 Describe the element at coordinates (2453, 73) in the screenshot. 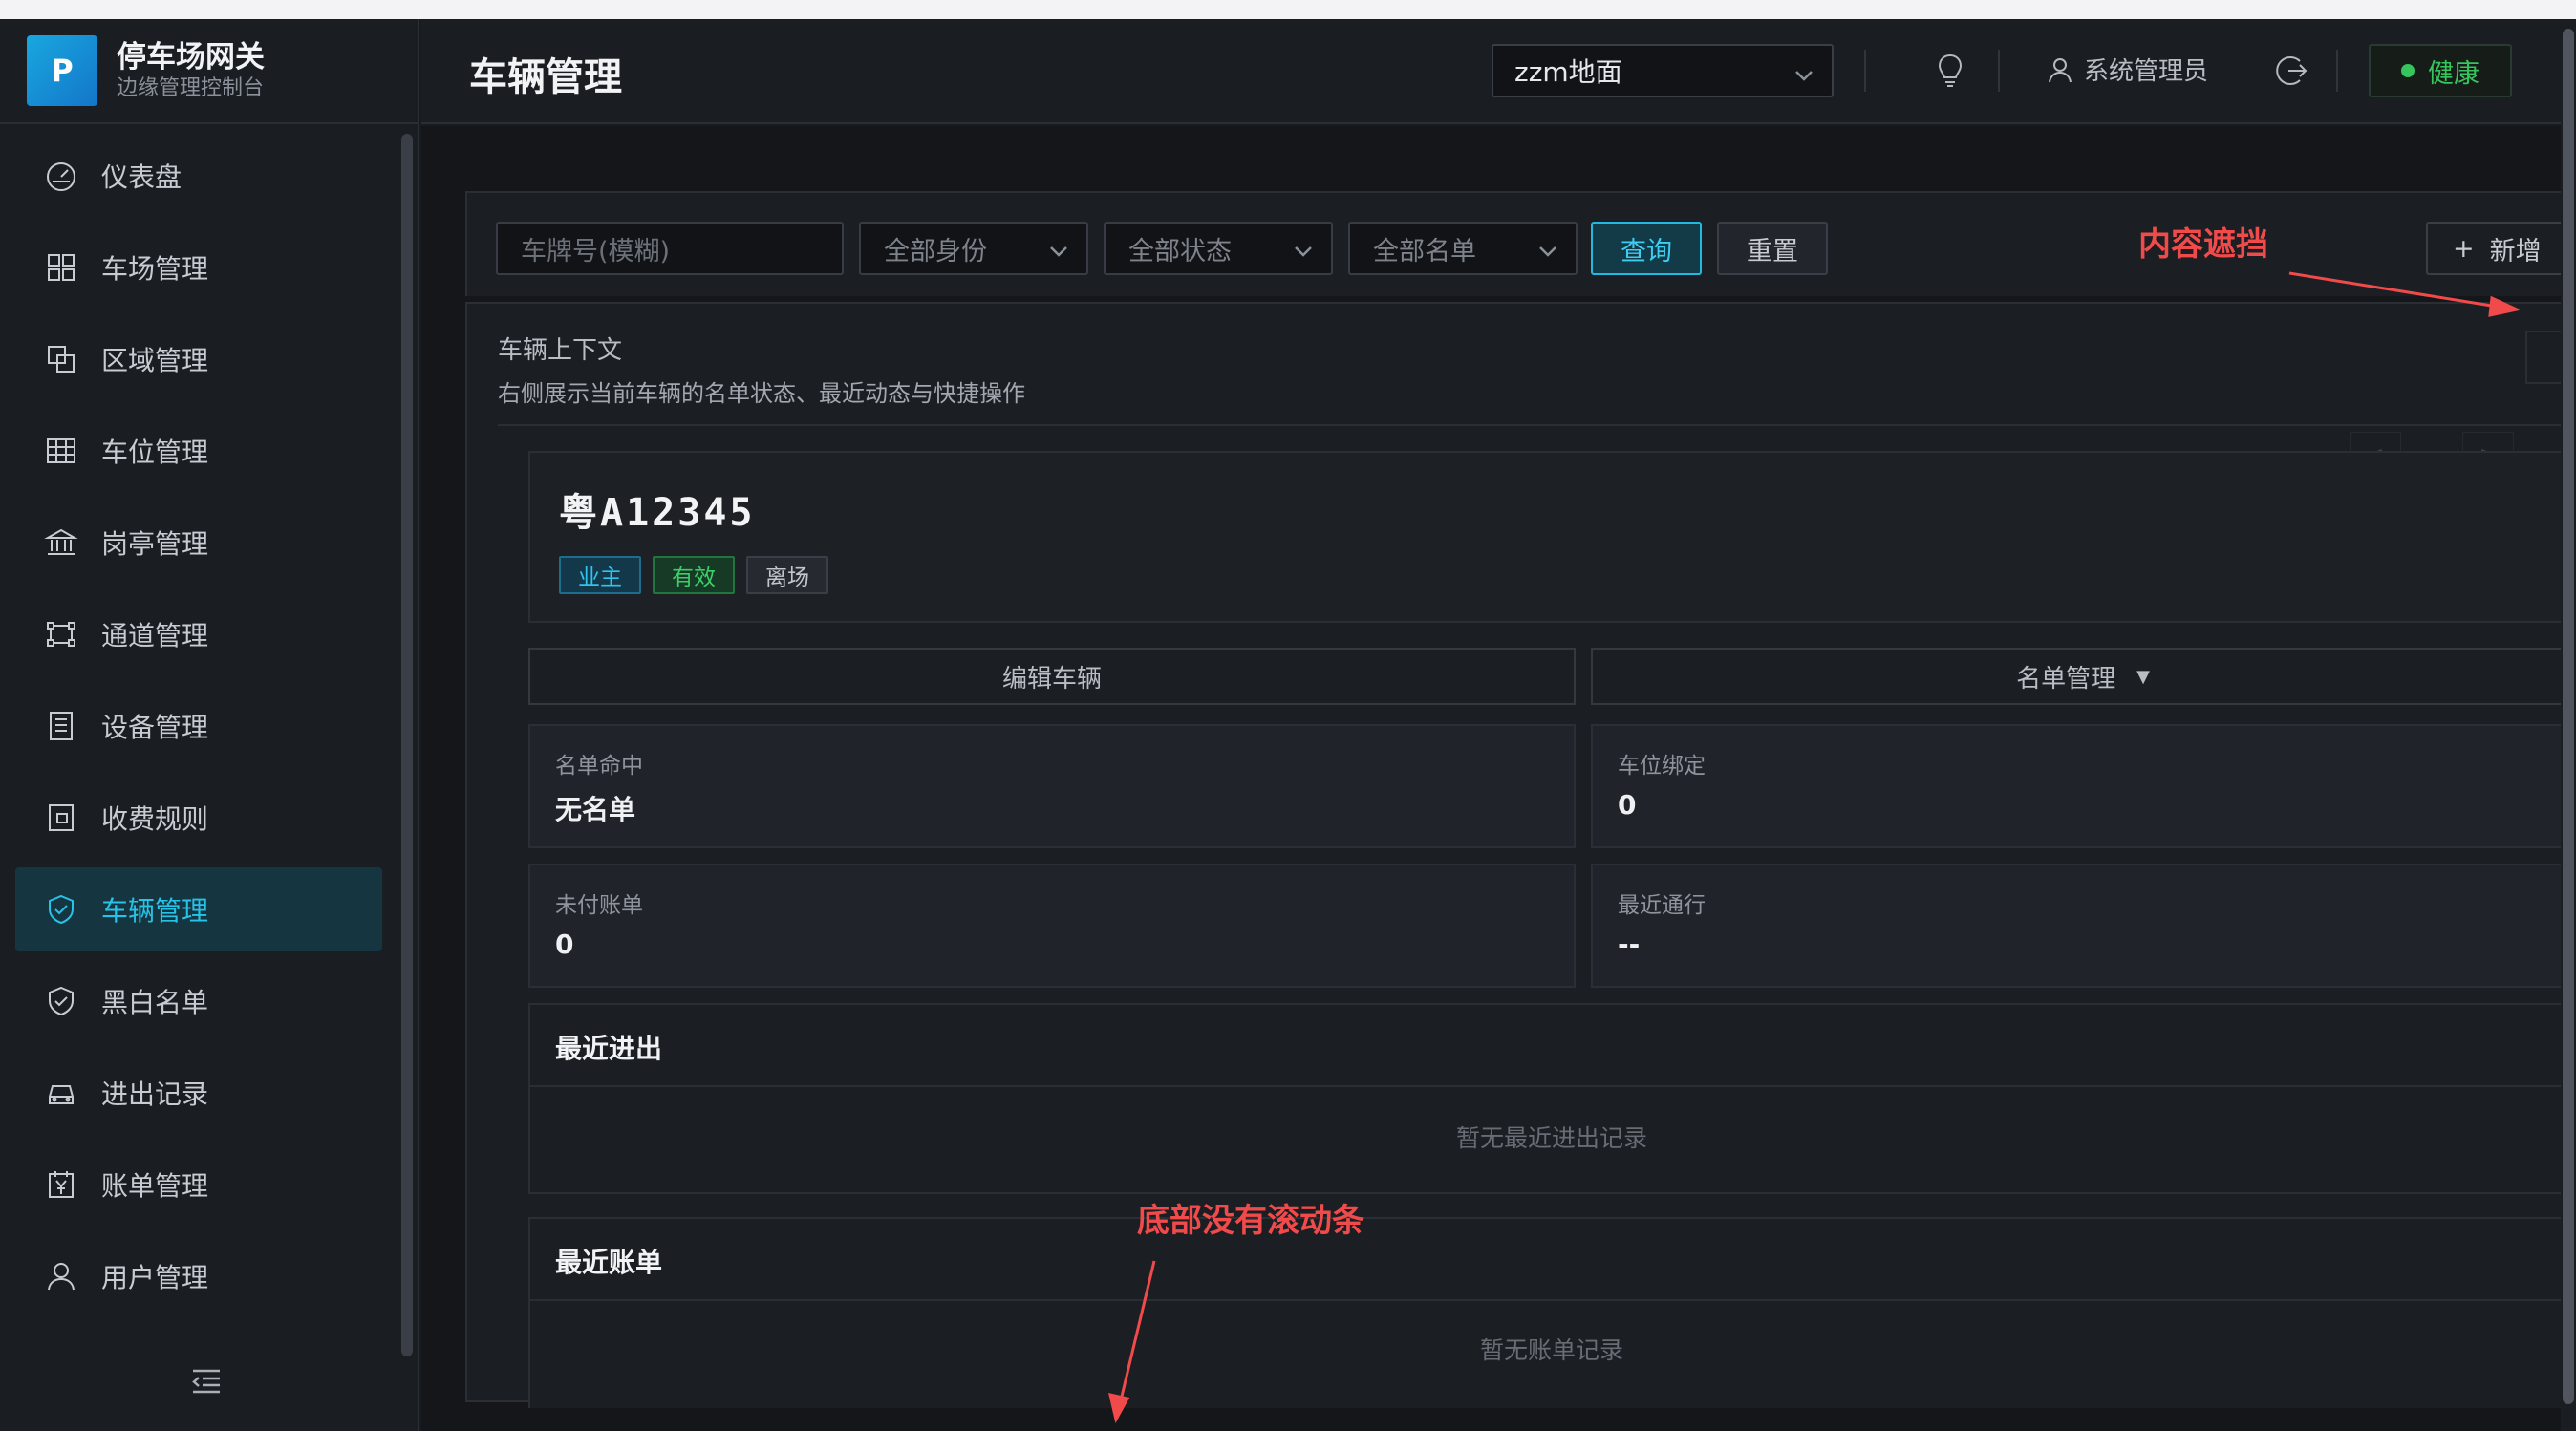

I see `health-status-label: 健康` at that location.